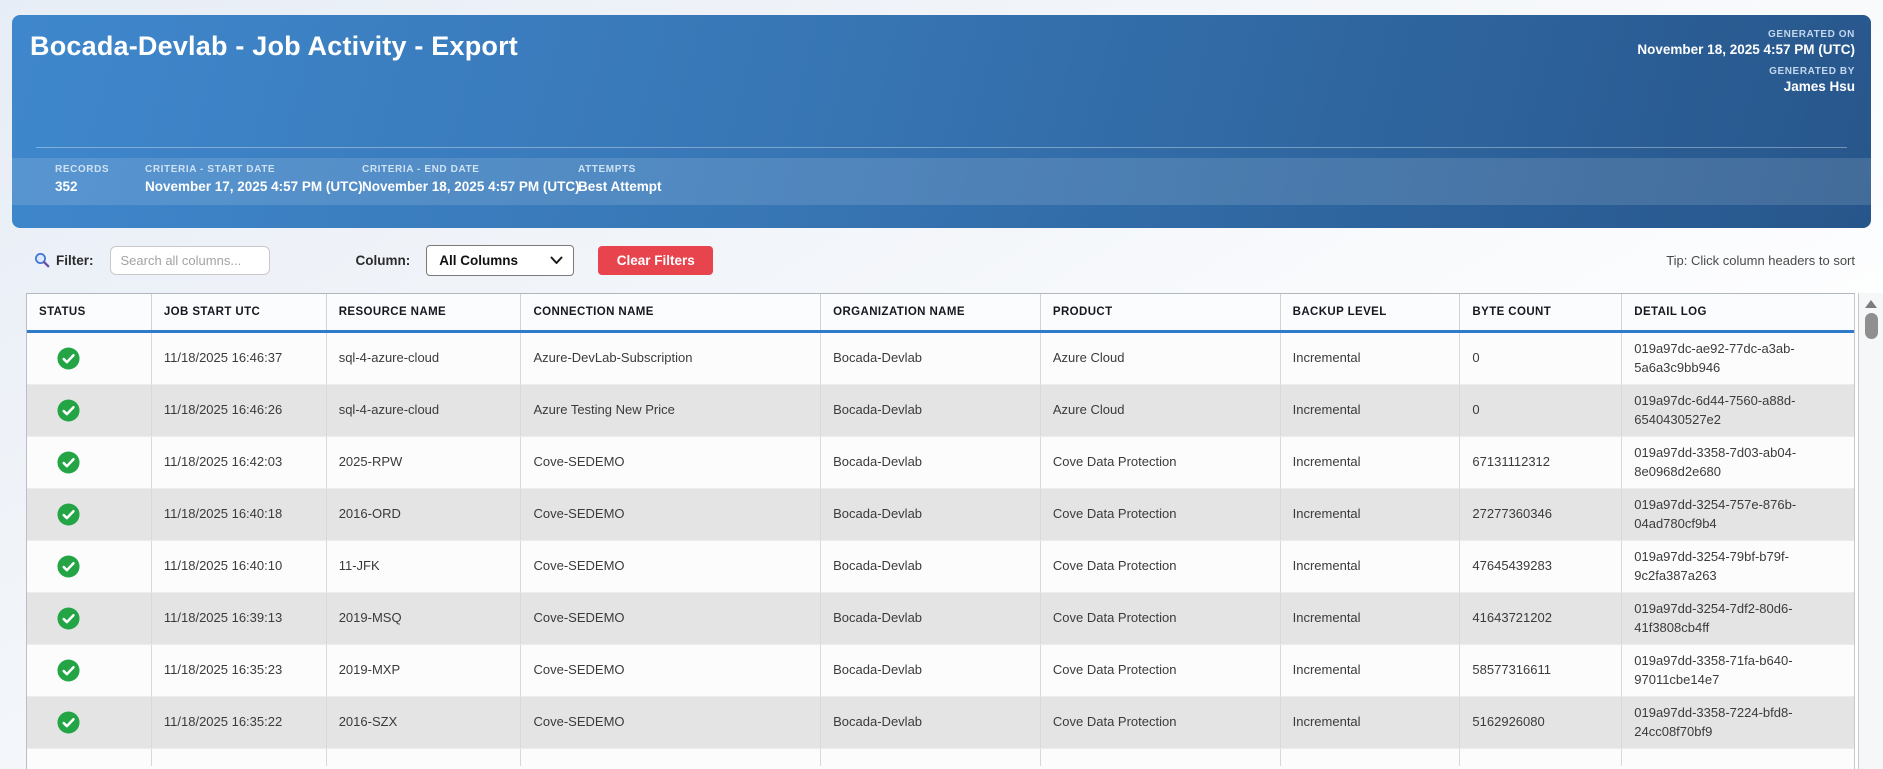  I want to click on detail-log-cell: 019a97dd-3254-7df2-80d6-41f3808cb4ff, so click(1737, 618).